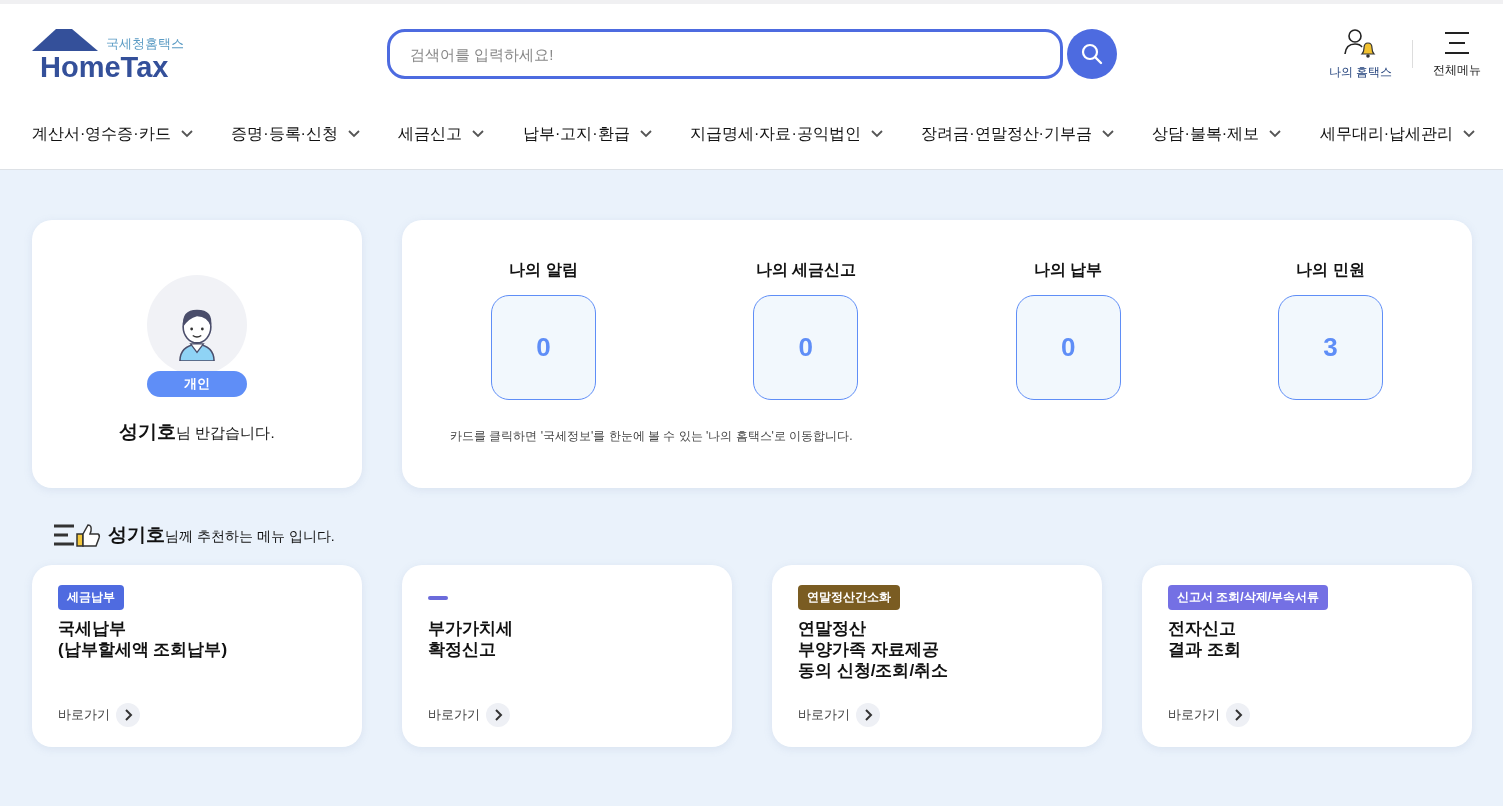 Image resolution: width=1503 pixels, height=806 pixels. I want to click on recommend-heading: 성기호님께 추천하는 메뉴 입니다., so click(221, 535).